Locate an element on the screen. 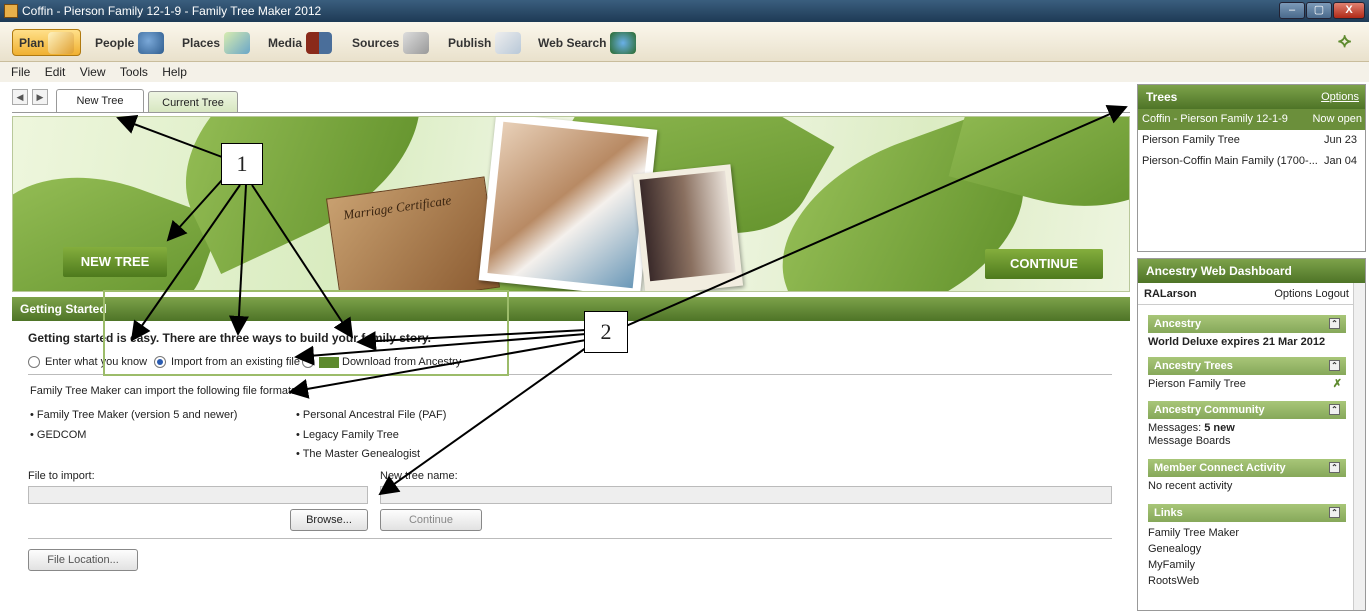 This screenshot has width=1369, height=611. callout-1: 1 is located at coordinates (242, 164).